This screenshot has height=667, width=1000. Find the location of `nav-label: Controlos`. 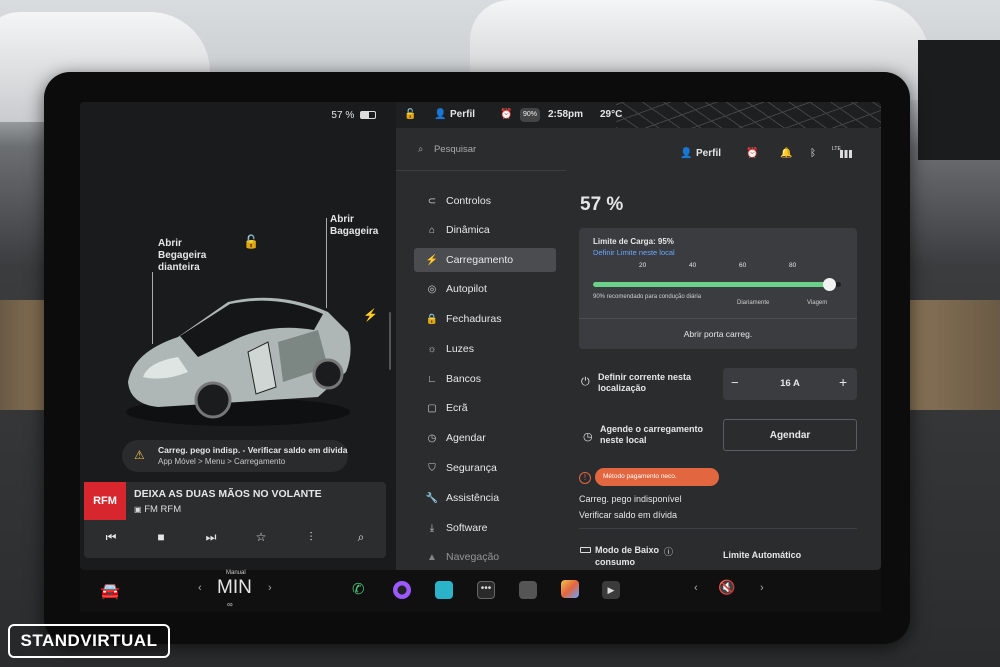

nav-label: Controlos is located at coordinates (468, 201).